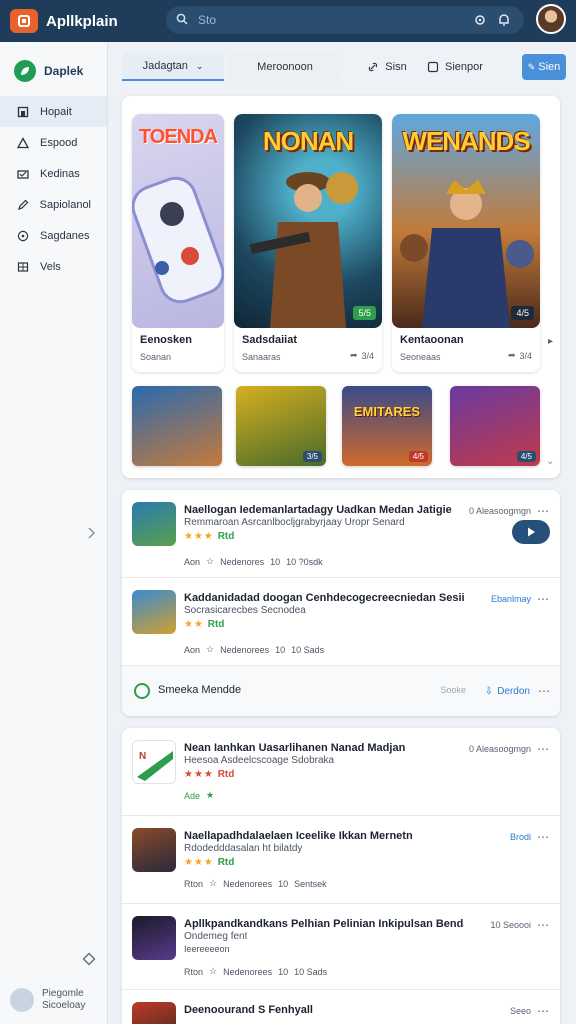  Describe the element at coordinates (525, 355) in the screenshot. I see `featured-card-rating: 3/4` at that location.